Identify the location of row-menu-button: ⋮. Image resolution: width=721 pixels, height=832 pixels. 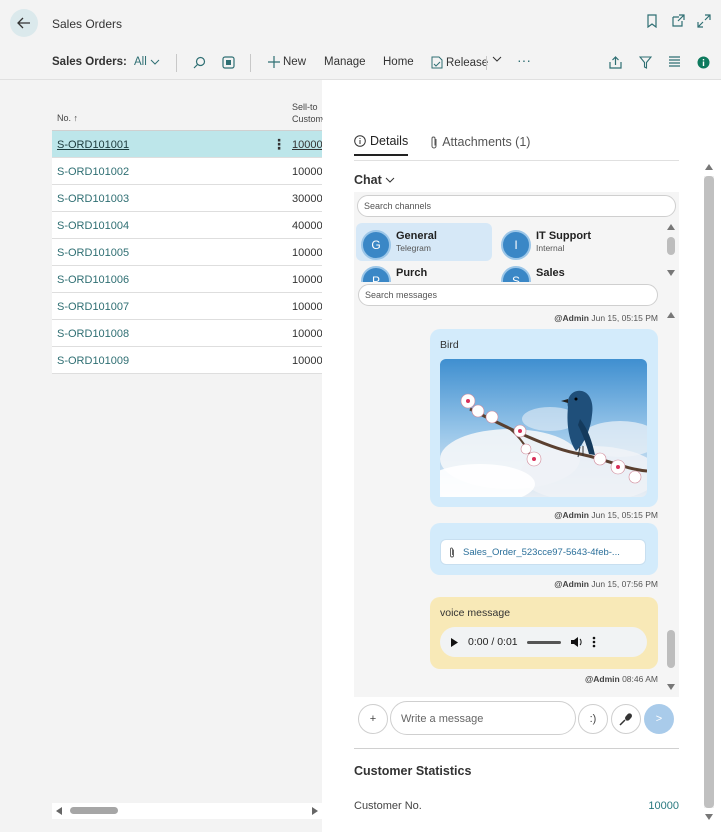
(279, 144).